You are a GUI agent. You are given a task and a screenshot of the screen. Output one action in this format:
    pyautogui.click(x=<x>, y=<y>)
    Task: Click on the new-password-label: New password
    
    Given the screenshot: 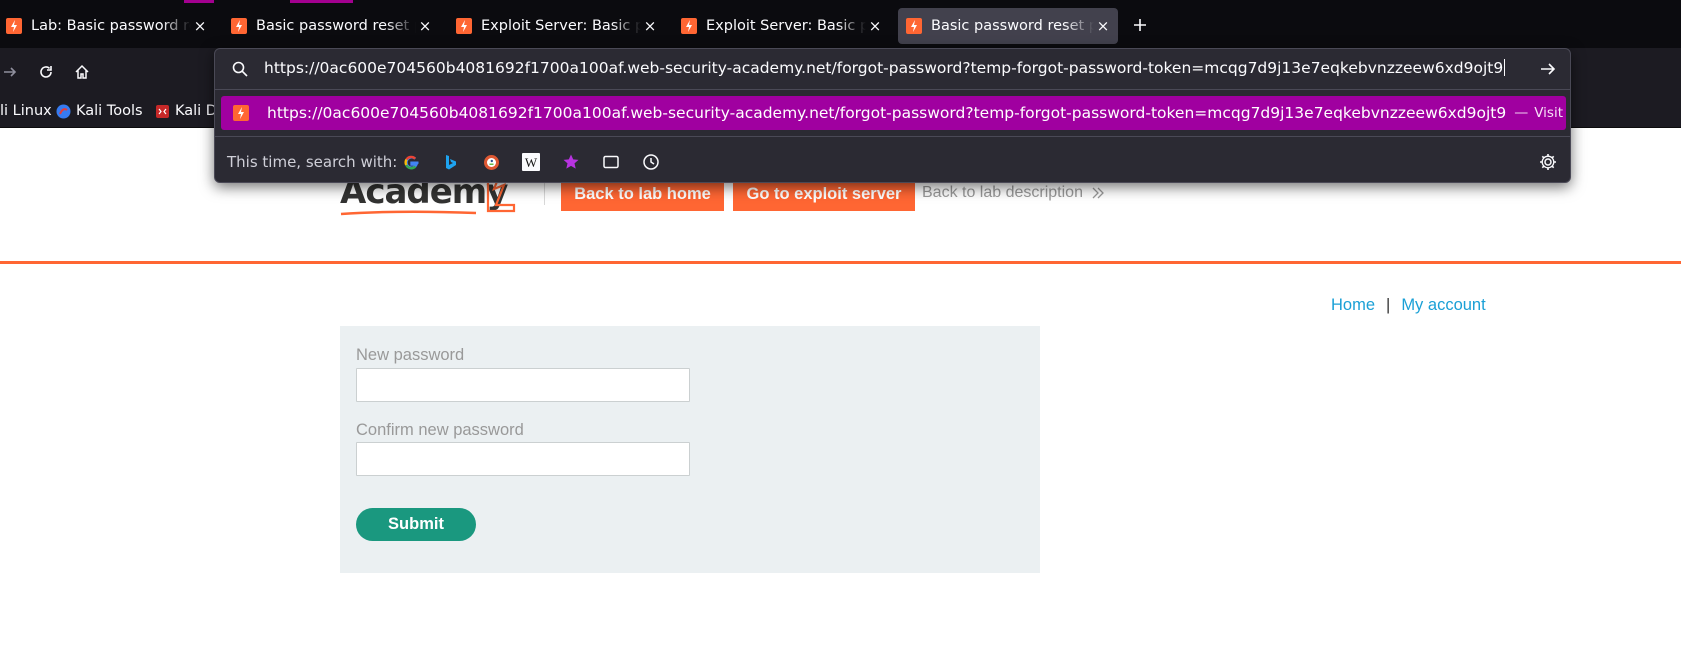 What is the action you would take?
    pyautogui.click(x=410, y=355)
    